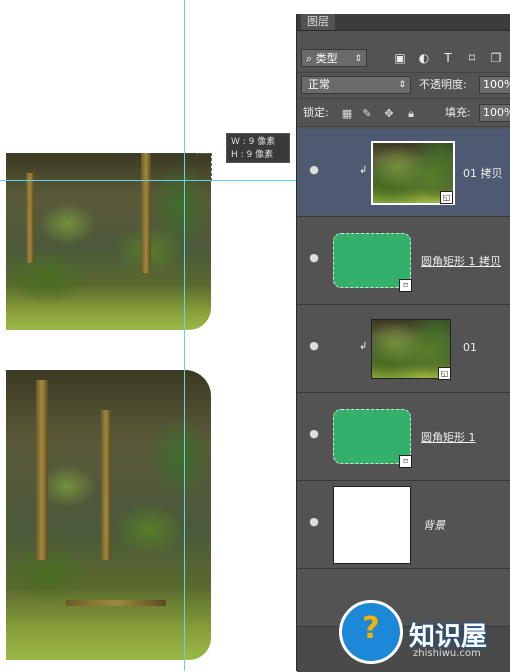 This screenshot has width=510, height=672. I want to click on layer-name: 圆角矩形 1 拷贝, so click(461, 261).